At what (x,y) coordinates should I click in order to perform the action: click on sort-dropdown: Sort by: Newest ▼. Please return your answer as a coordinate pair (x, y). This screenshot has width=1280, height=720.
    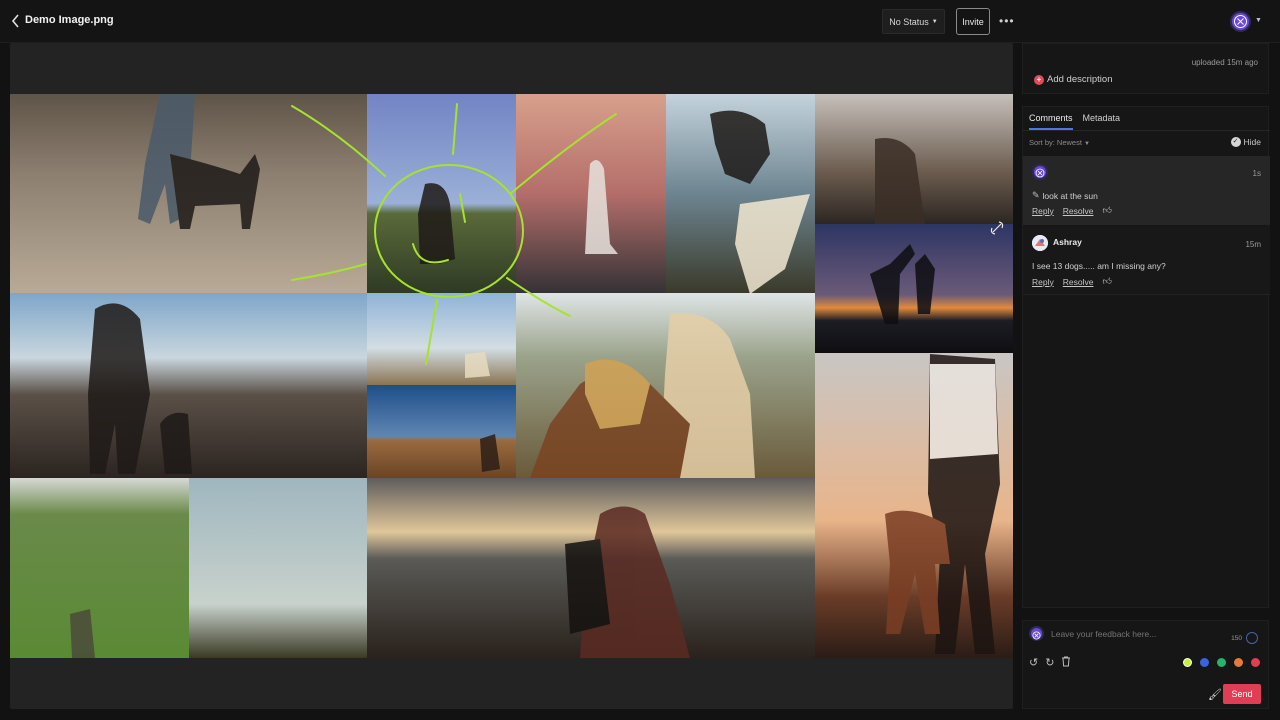
    Looking at the image, I should click on (1059, 142).